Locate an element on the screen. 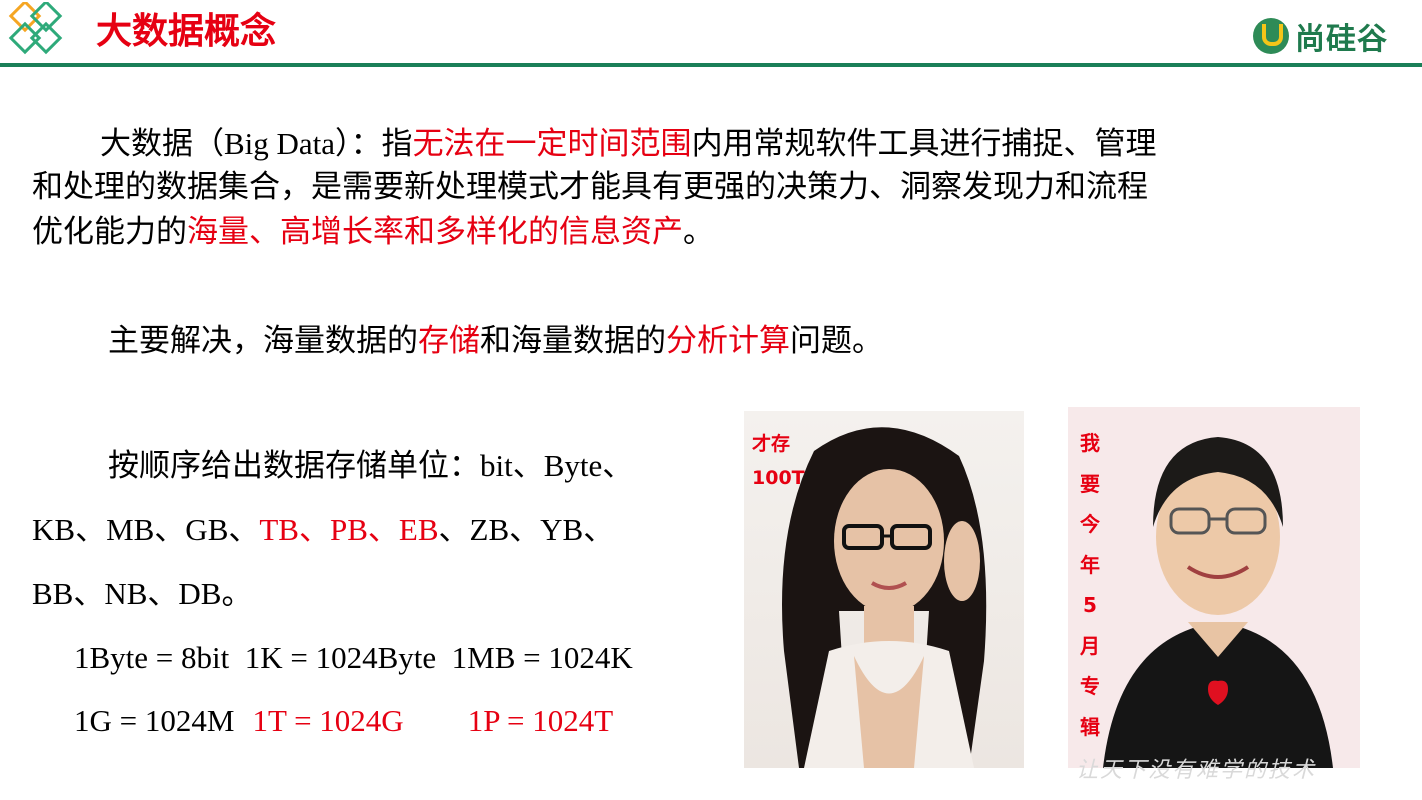 The height and width of the screenshot is (800, 1422). brand-logo: 尚硅谷 is located at coordinates (1320, 36).